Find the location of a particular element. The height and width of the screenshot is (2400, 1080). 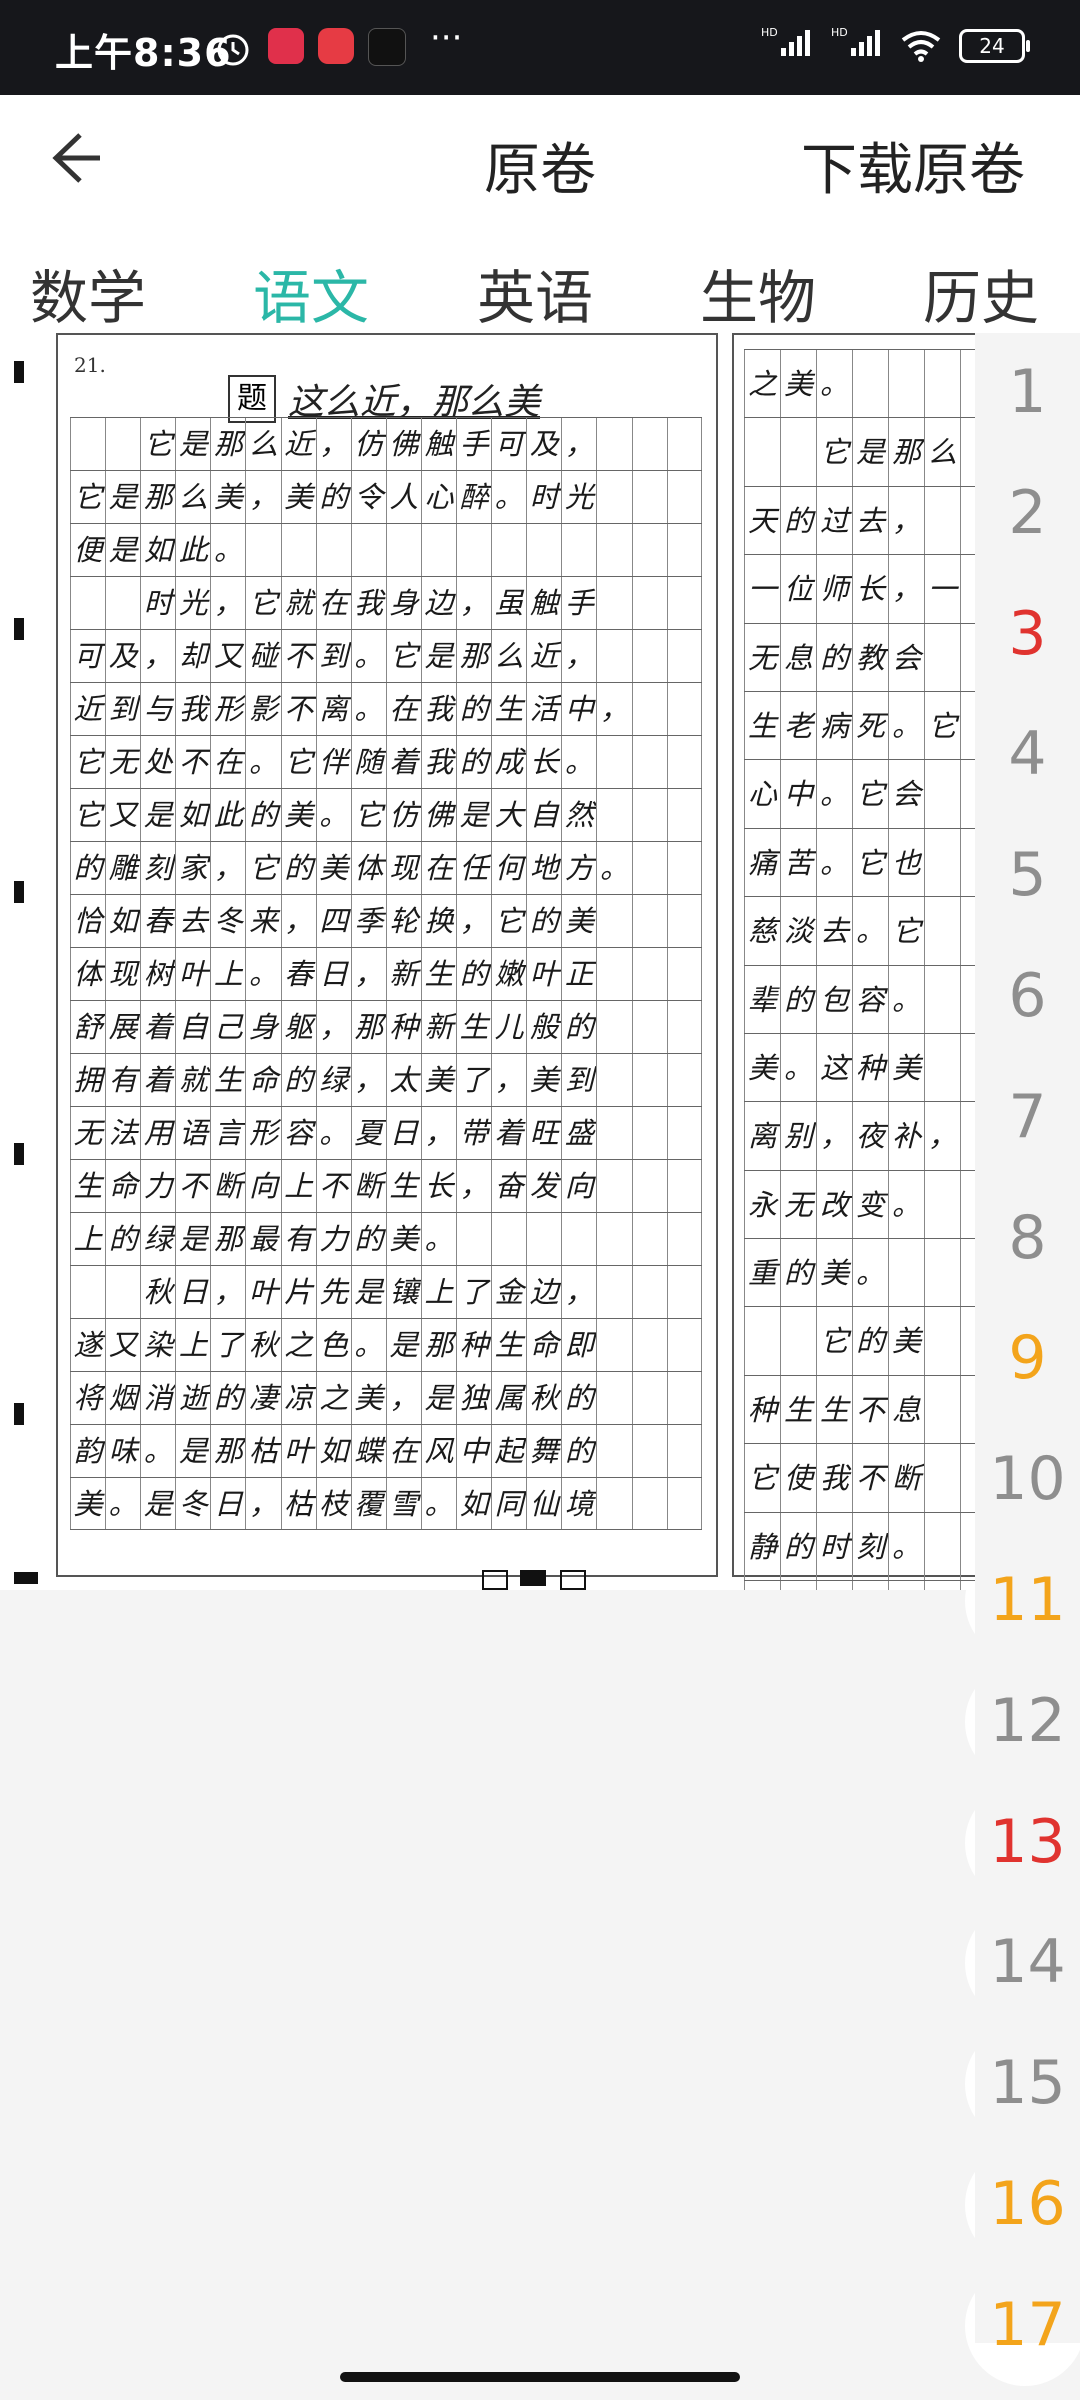

tab-math: 数学 is located at coordinates (88, 293).